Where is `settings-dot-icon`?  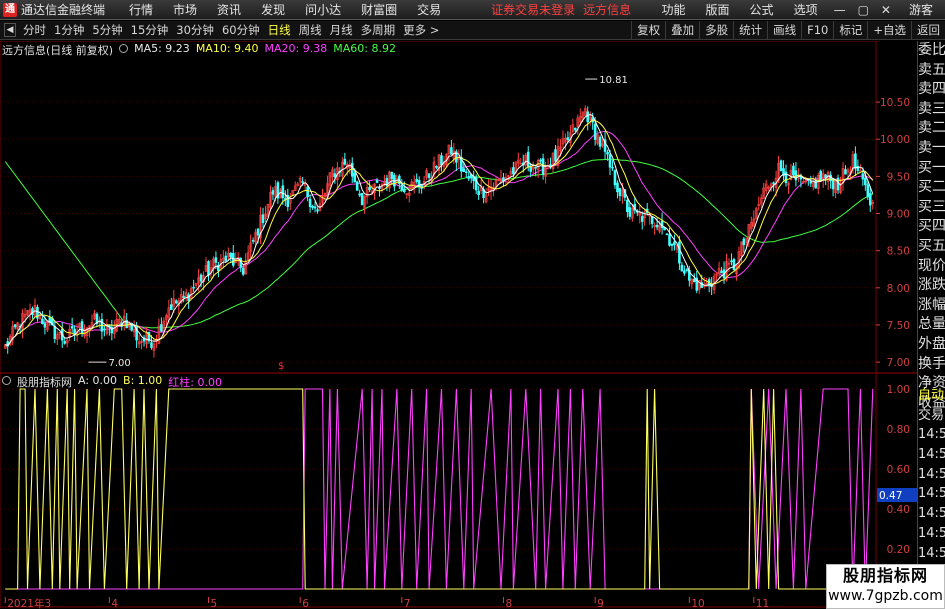
settings-dot-icon is located at coordinates (124, 48).